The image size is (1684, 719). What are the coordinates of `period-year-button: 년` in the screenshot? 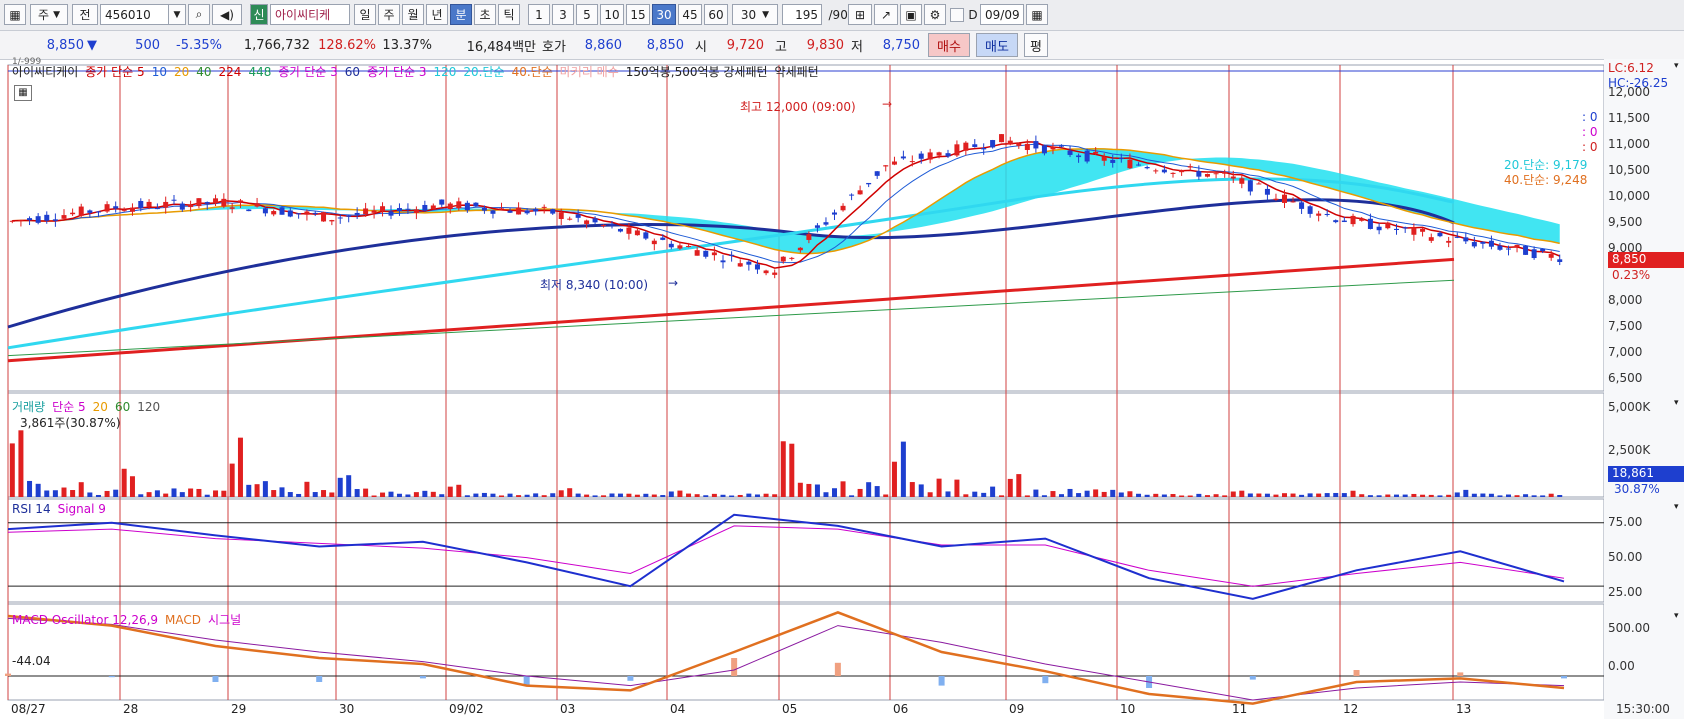 It's located at (437, 14).